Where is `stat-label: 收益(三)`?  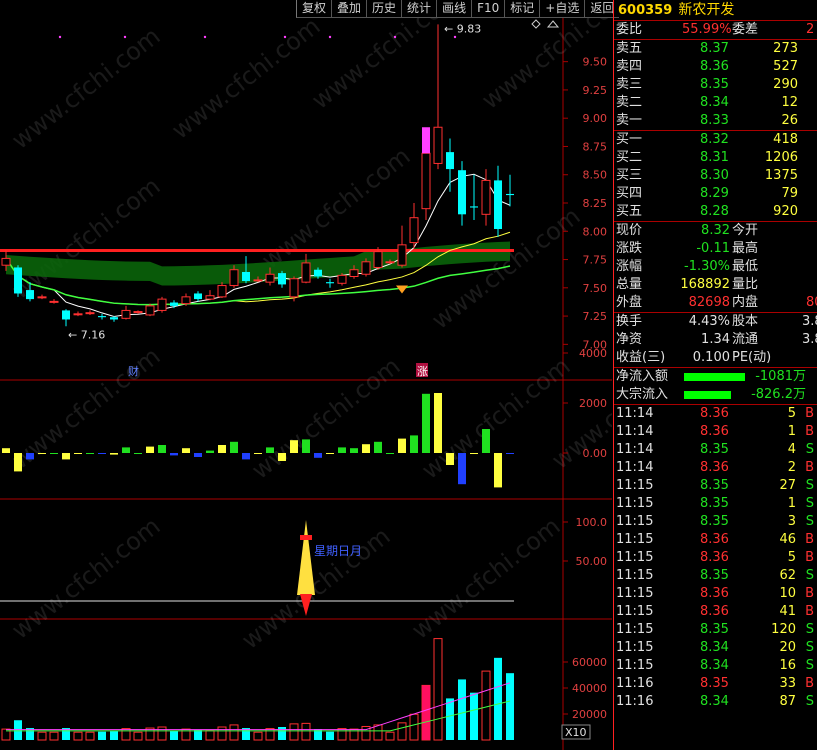 stat-label: 收益(三) is located at coordinates (641, 357).